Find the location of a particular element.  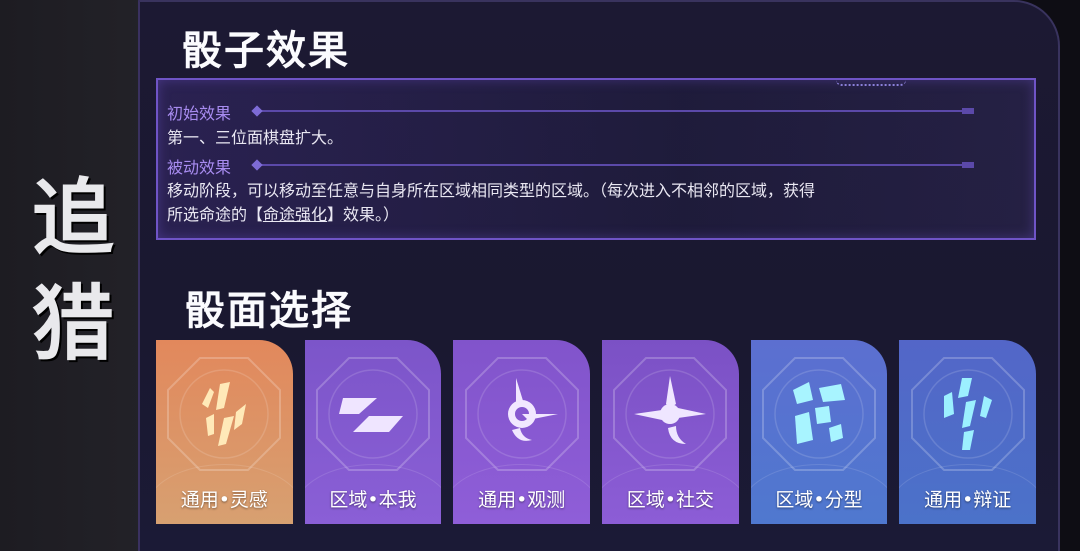

side-strip: 追 猎 is located at coordinates (75, 275).